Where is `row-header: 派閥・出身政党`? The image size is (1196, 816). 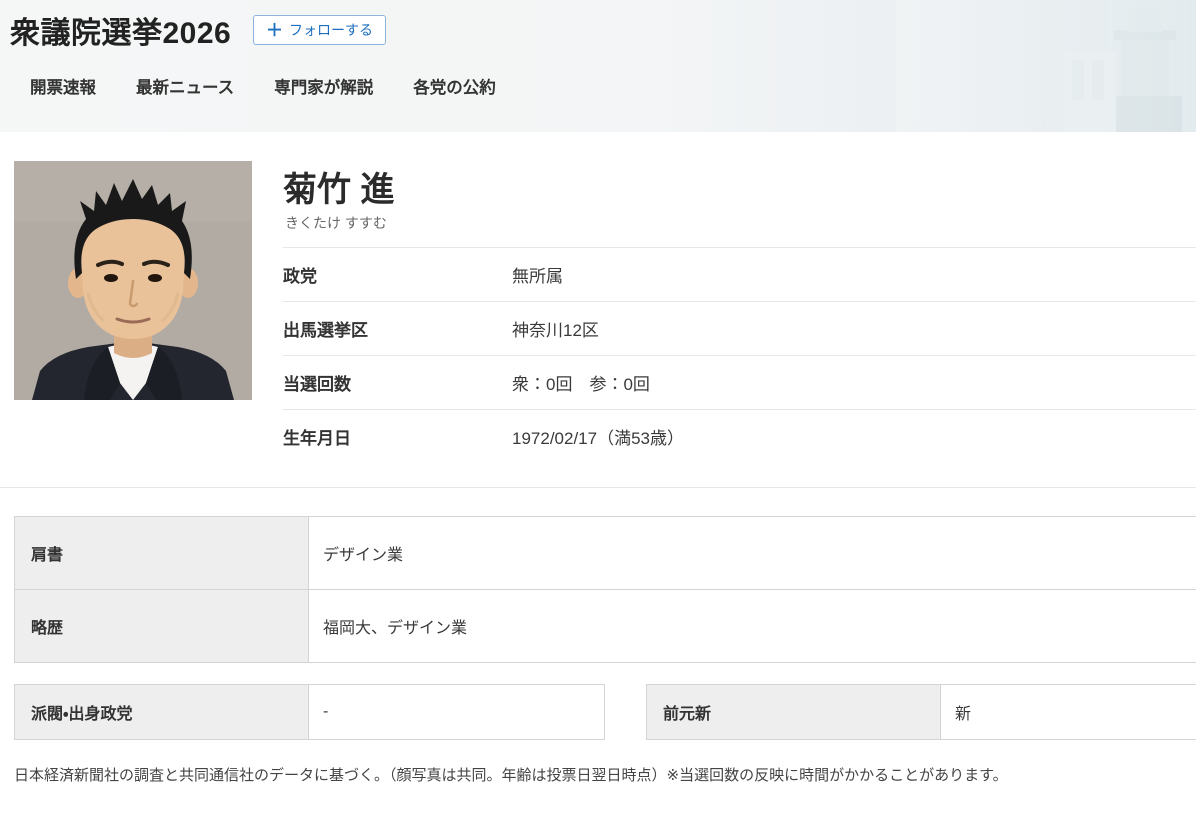
row-header: 派閥・出身政党 is located at coordinates (162, 712).